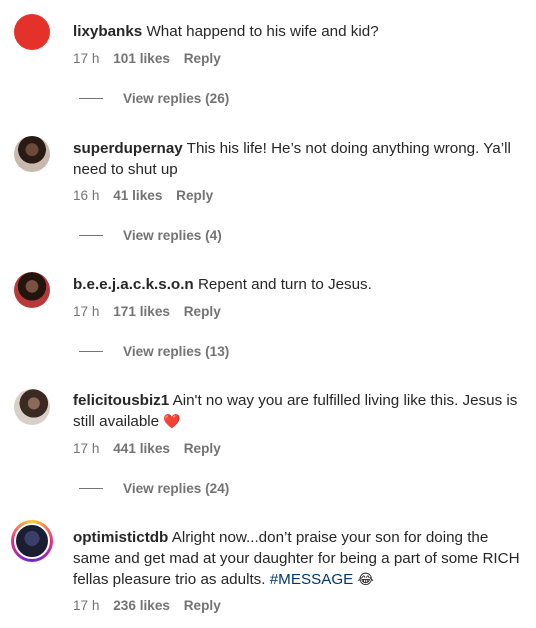 This screenshot has width=536, height=628. What do you see at coordinates (141, 448) in the screenshot?
I see `comment-likes: 441 likes` at bounding box center [141, 448].